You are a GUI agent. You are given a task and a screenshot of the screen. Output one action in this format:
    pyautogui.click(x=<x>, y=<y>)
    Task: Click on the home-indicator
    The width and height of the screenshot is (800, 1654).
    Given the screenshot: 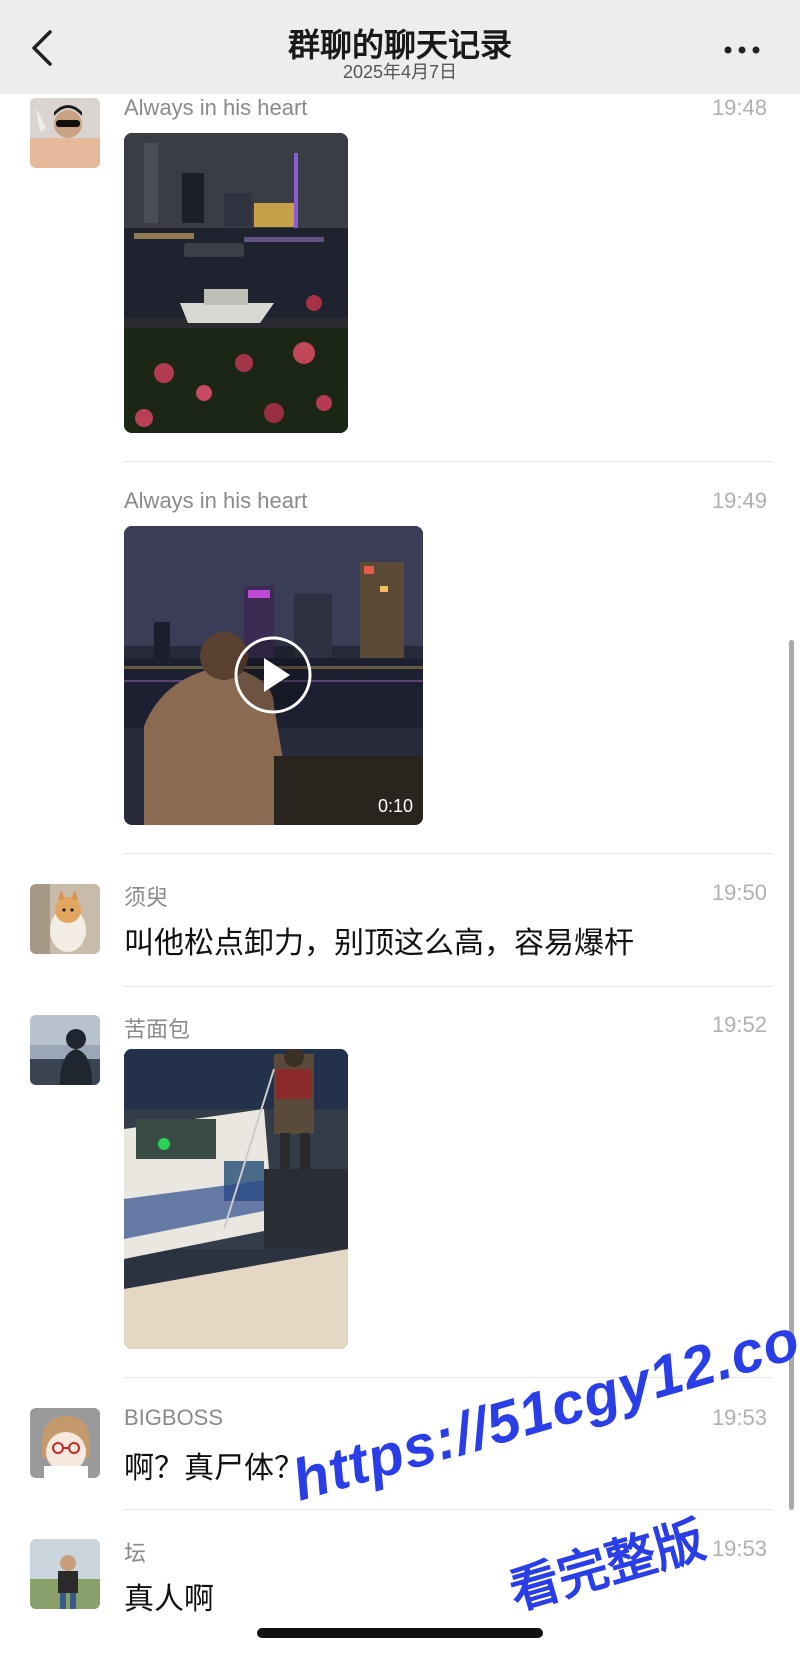 What is the action you would take?
    pyautogui.click(x=400, y=1633)
    